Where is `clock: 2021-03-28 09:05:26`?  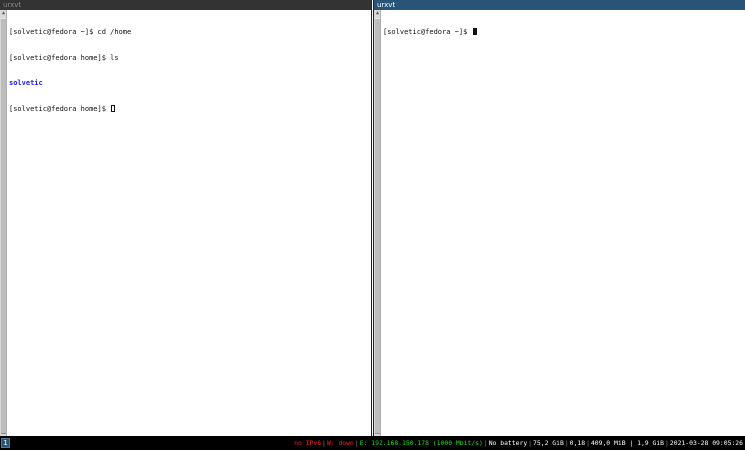 clock: 2021-03-28 09:05:26 is located at coordinates (706, 443).